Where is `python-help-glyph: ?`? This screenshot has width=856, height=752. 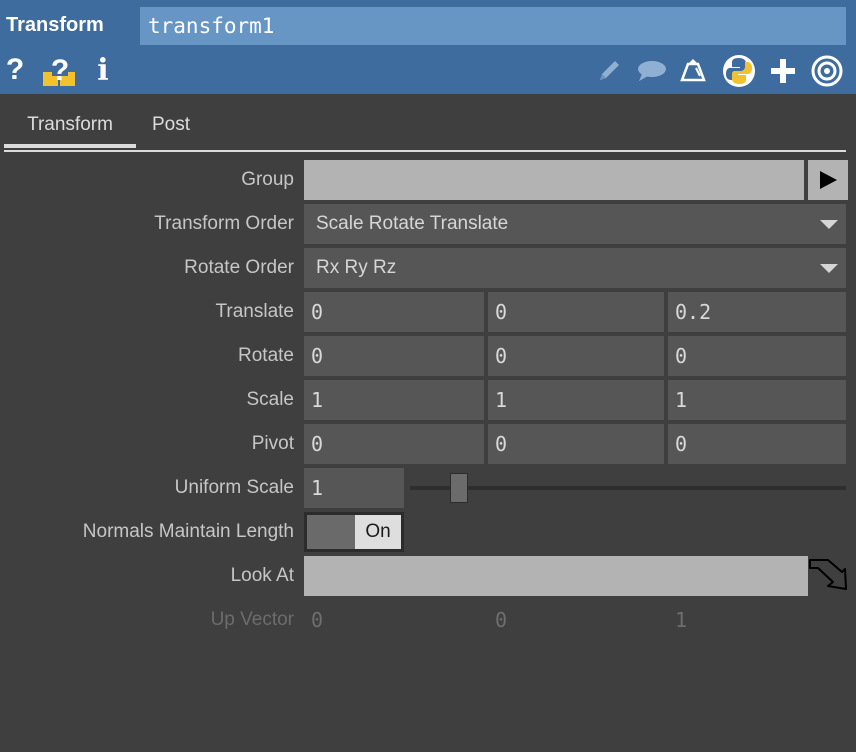
python-help-glyph: ? is located at coordinates (60, 70).